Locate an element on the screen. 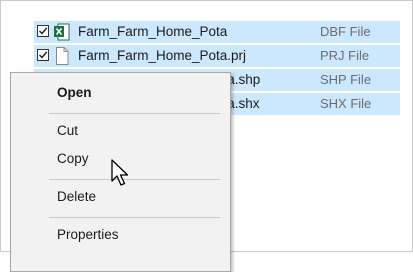  file-type: SHP File is located at coordinates (346, 79).